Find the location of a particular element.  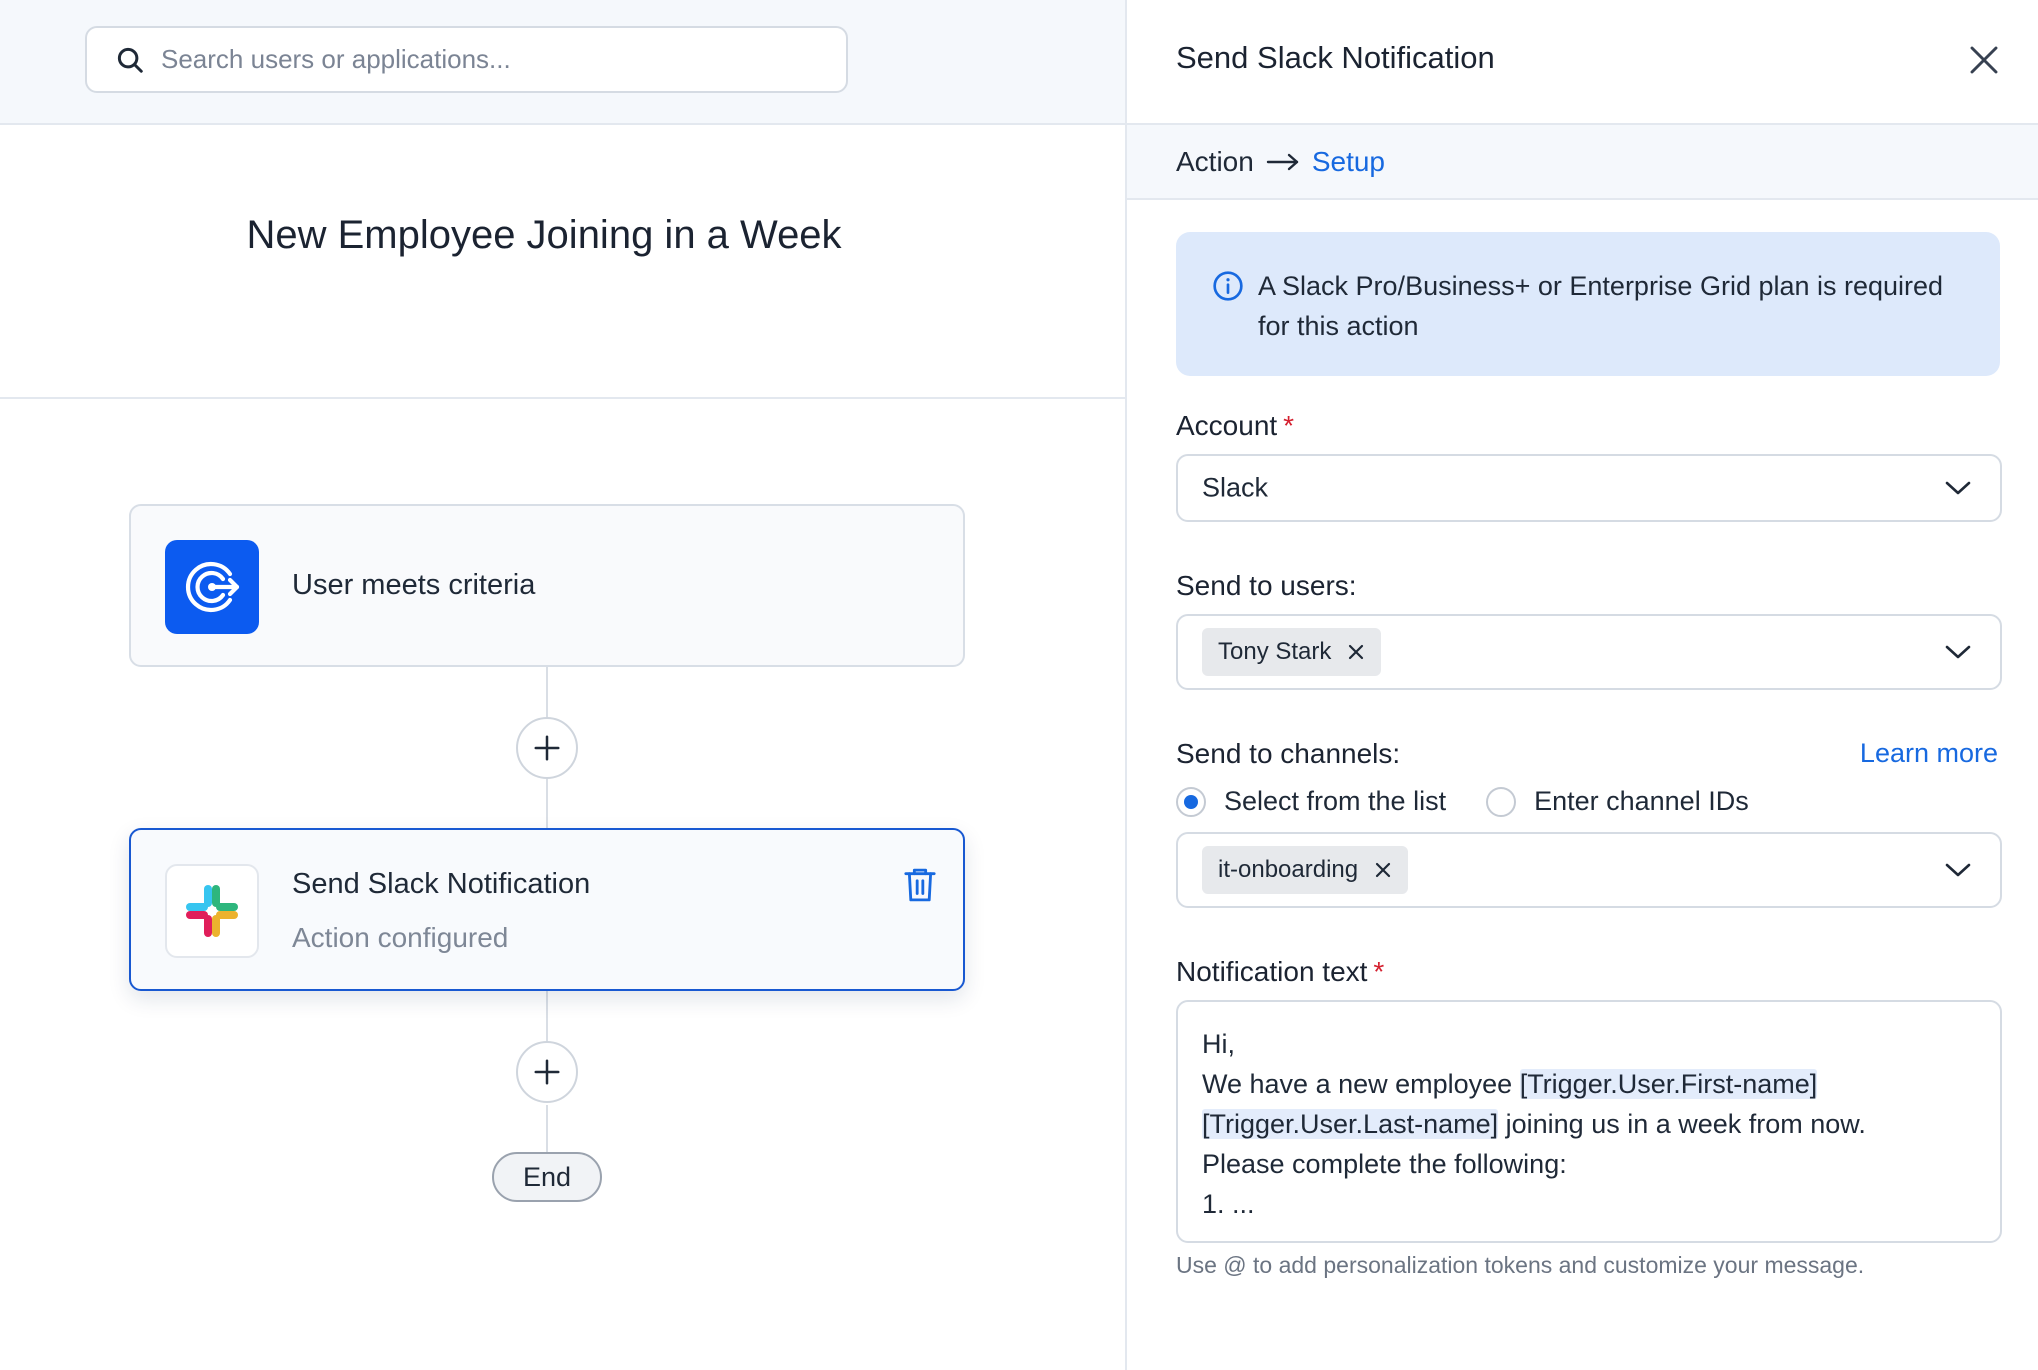

account-select: Slack is located at coordinates (1589, 488).